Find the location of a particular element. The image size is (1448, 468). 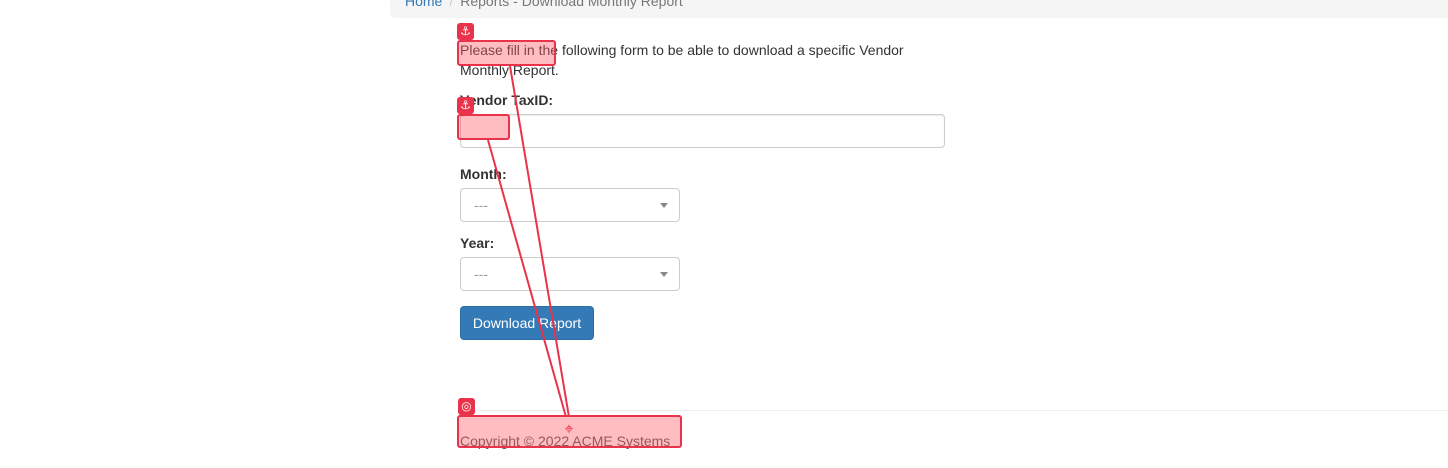

year-select: --- is located at coordinates (570, 274).